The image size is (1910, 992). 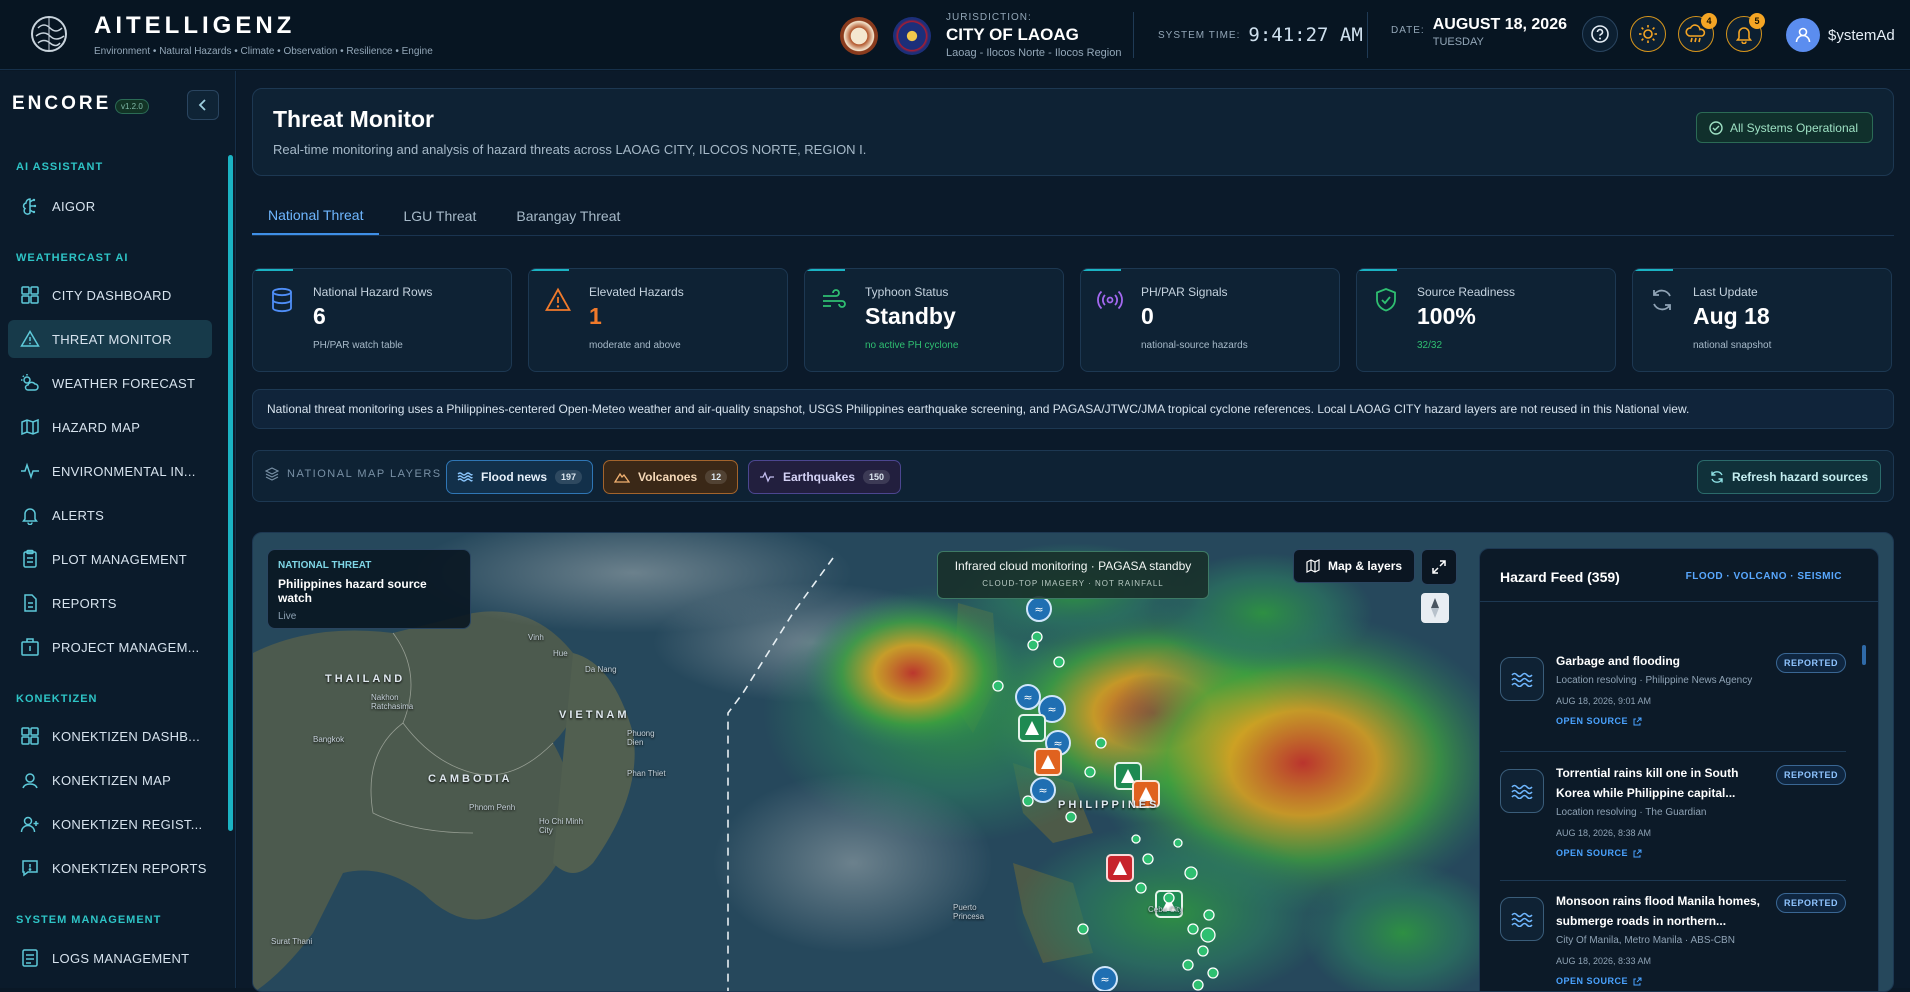 I want to click on user-menu: $ystemAd, so click(x=1840, y=35).